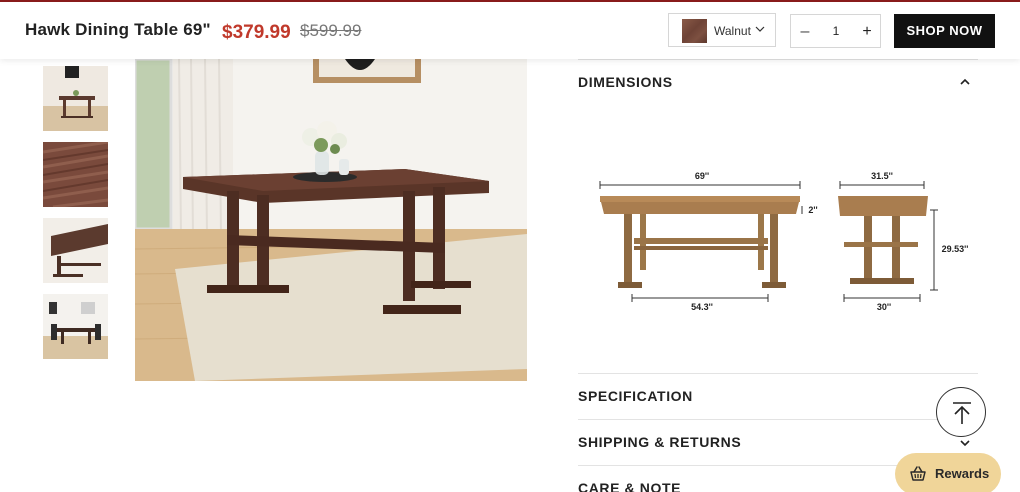  What do you see at coordinates (625, 82) in the screenshot?
I see `dimensions-heading: DIMENSIONS` at bounding box center [625, 82].